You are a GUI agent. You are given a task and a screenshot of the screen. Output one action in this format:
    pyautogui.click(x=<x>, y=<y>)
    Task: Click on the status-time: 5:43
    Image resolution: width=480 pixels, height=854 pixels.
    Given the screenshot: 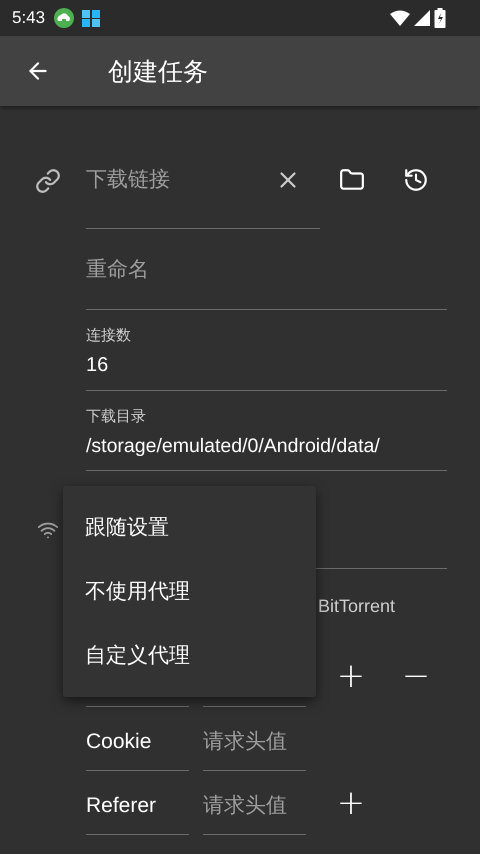 What is the action you would take?
    pyautogui.click(x=29, y=18)
    